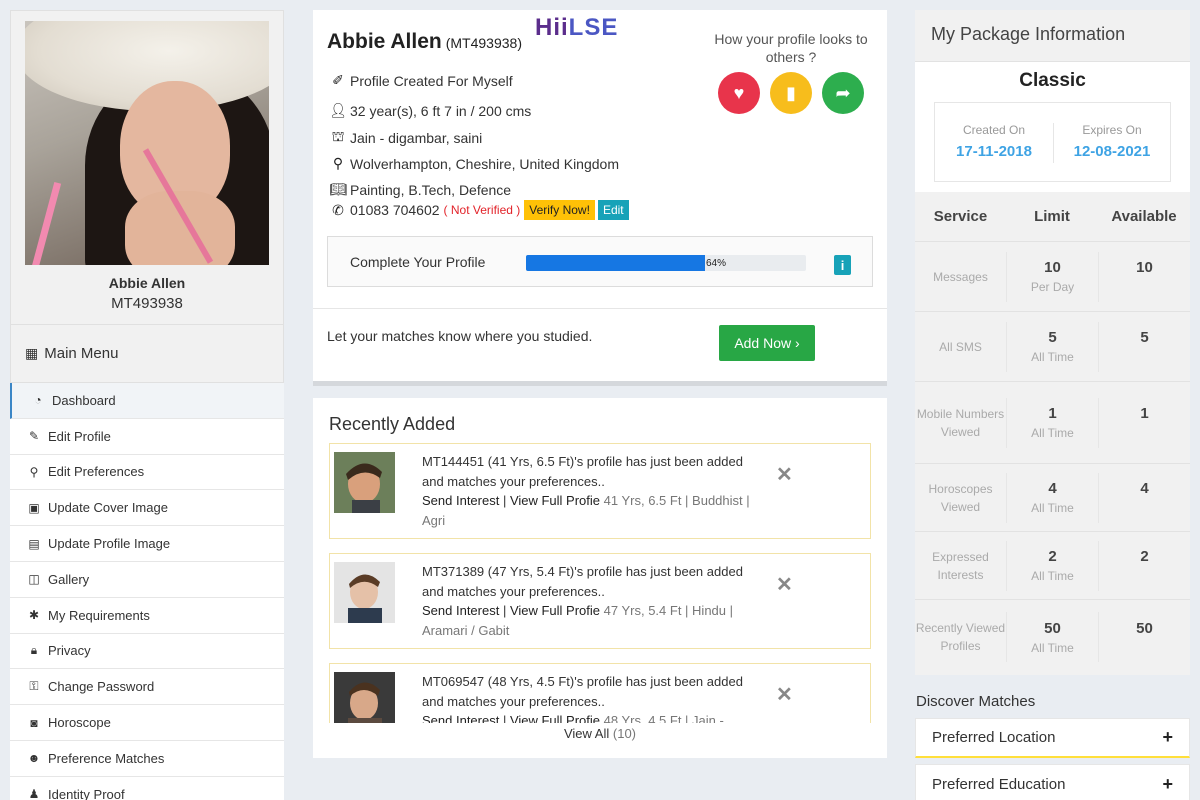 The height and width of the screenshot is (800, 1200). I want to click on pencil-icon: ✐, so click(338, 80).